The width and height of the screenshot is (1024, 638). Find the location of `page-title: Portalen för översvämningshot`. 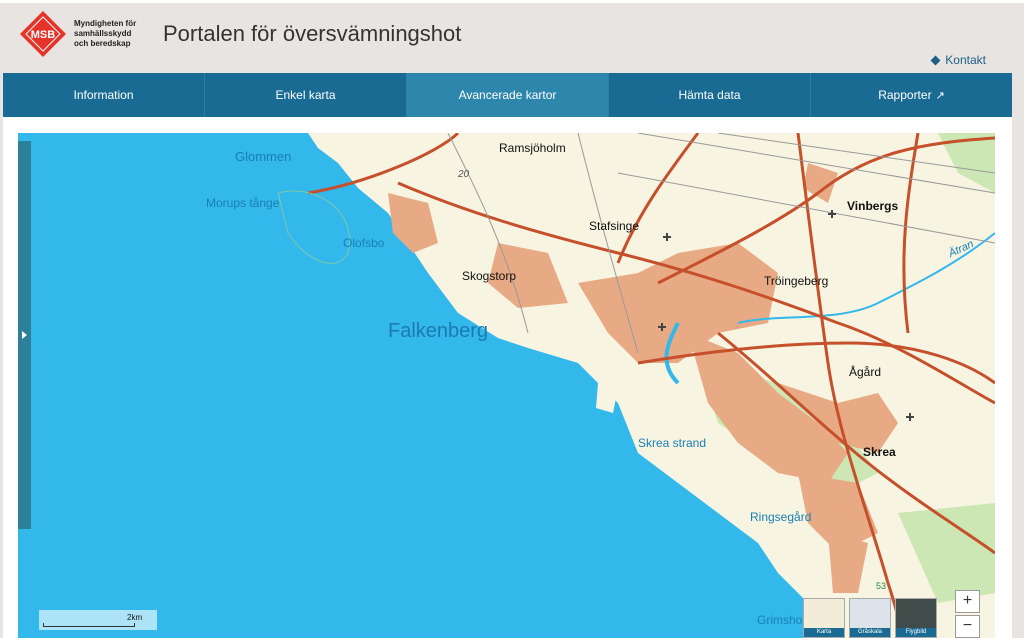

page-title: Portalen för översvämningshot is located at coordinates (312, 33).